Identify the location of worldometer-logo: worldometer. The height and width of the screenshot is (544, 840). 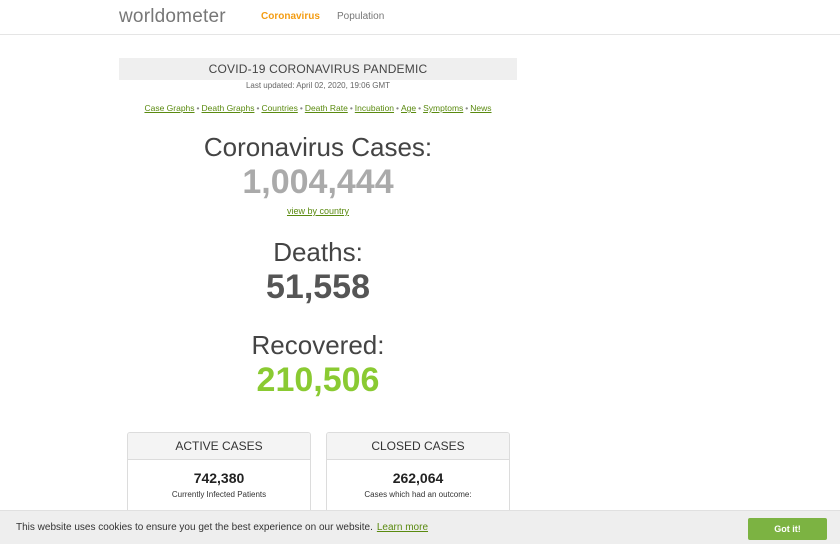
(172, 17).